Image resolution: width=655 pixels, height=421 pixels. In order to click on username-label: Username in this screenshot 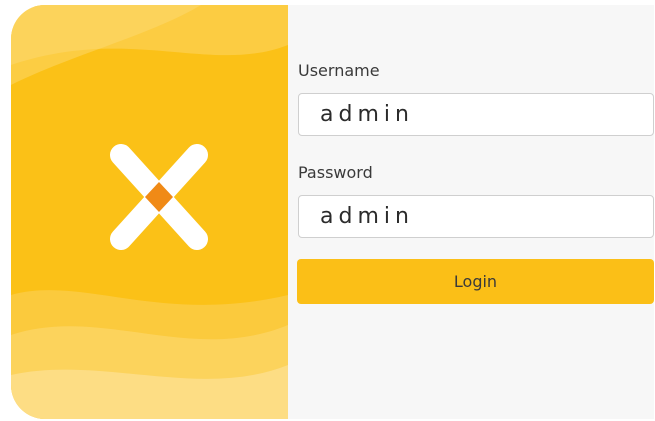, I will do `click(339, 70)`.